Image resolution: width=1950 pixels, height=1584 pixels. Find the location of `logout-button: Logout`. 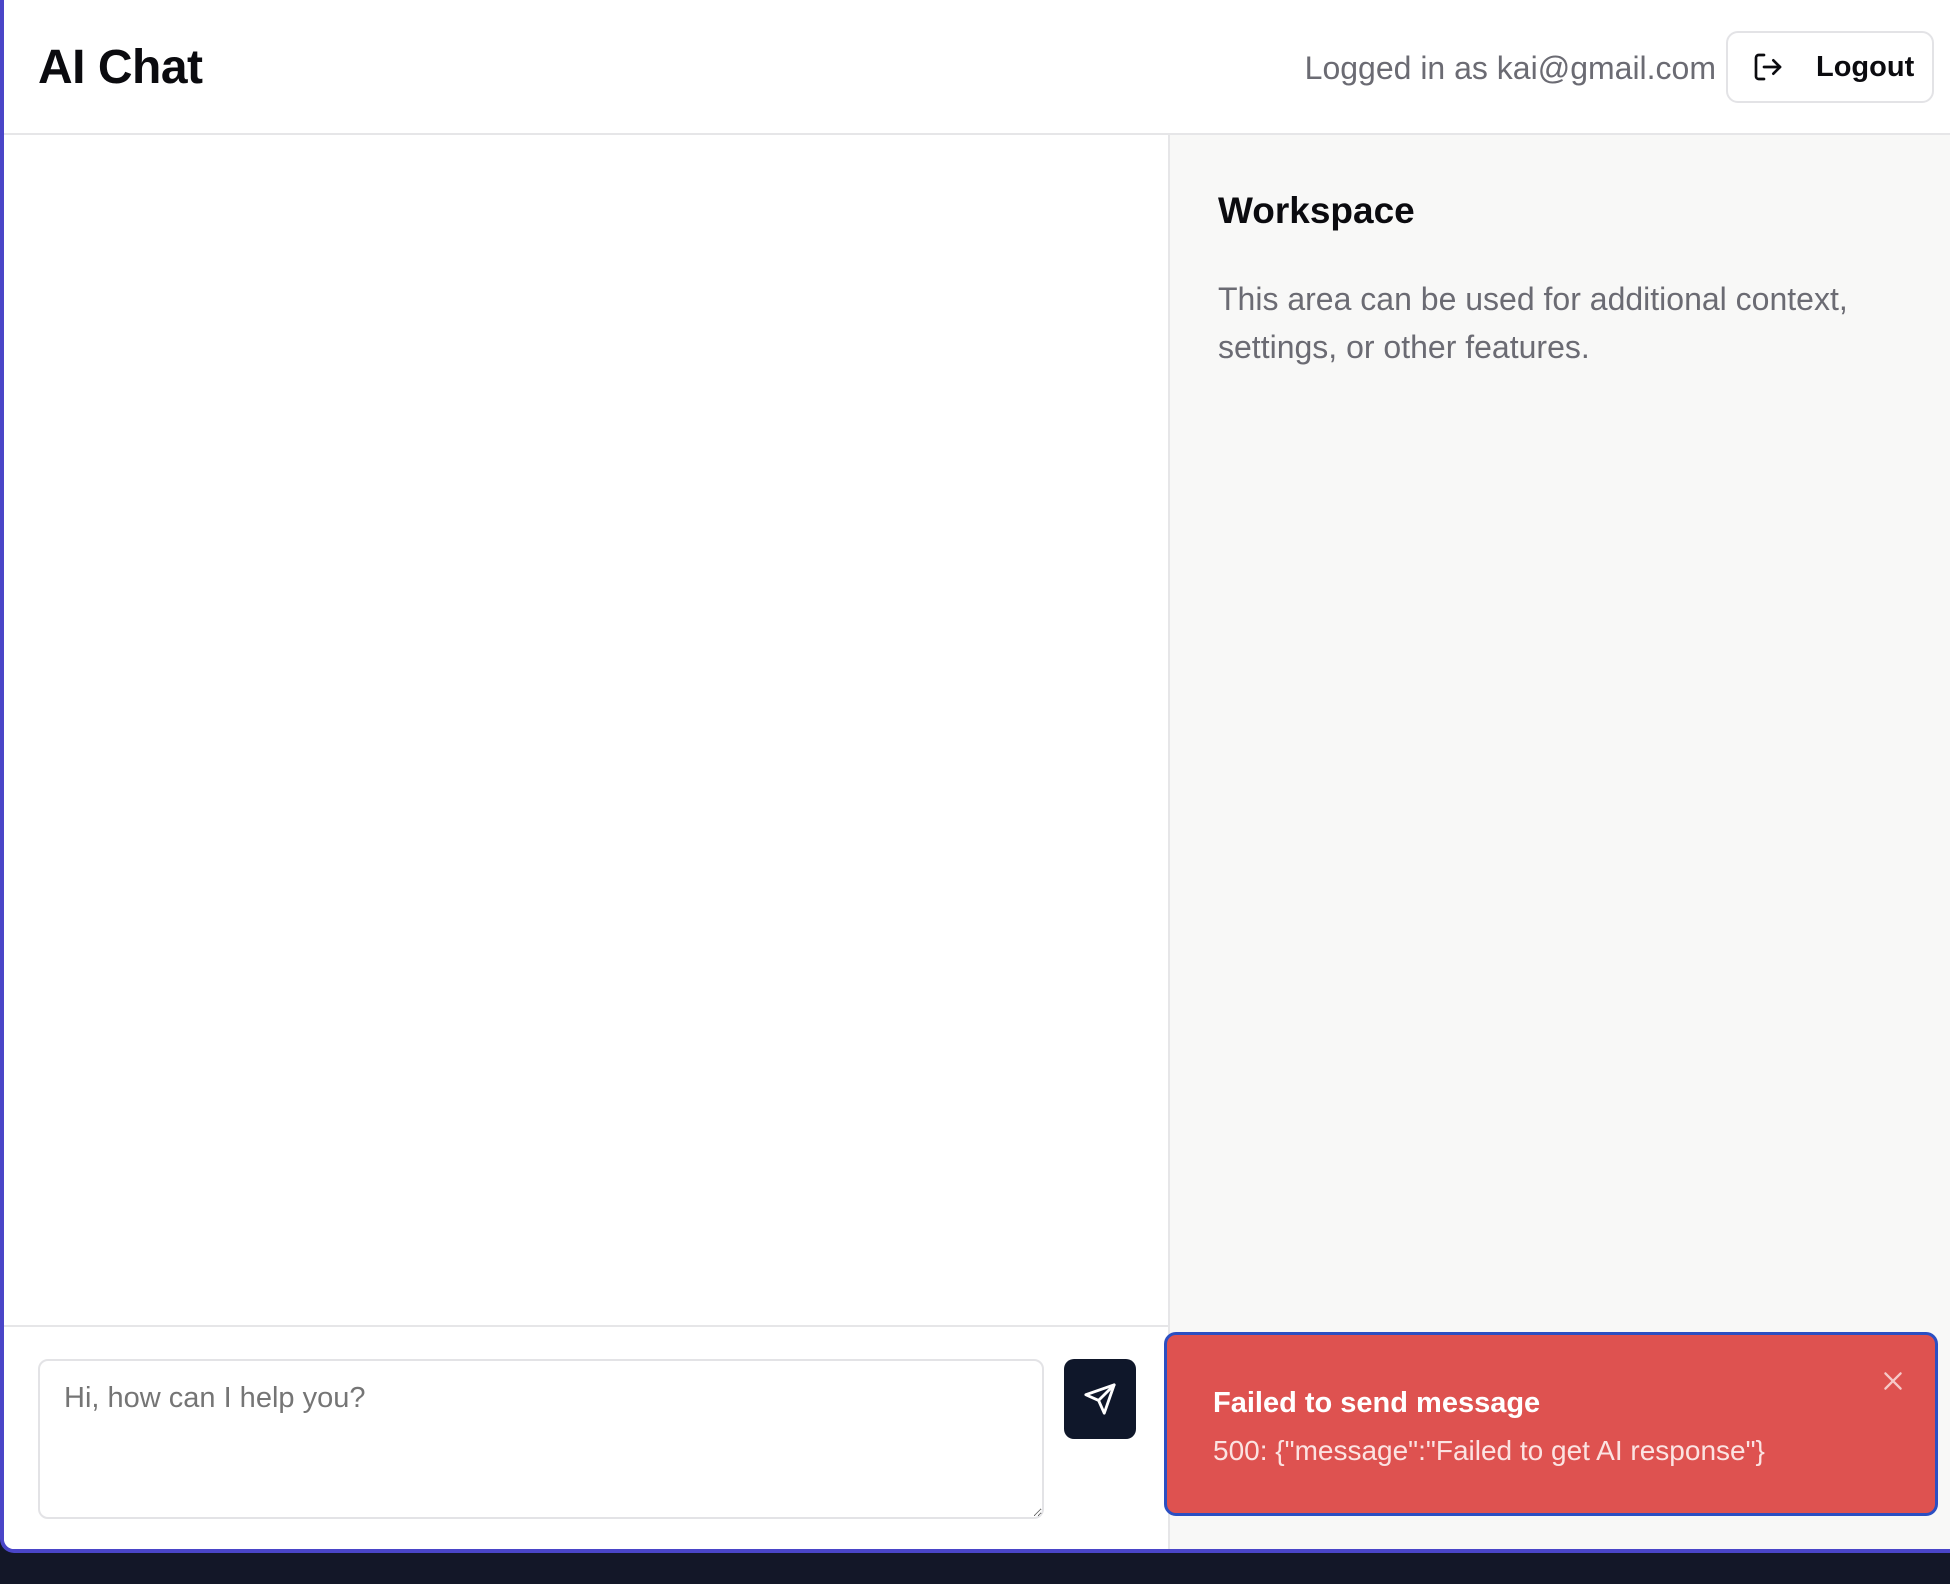

logout-button: Logout is located at coordinates (1830, 67).